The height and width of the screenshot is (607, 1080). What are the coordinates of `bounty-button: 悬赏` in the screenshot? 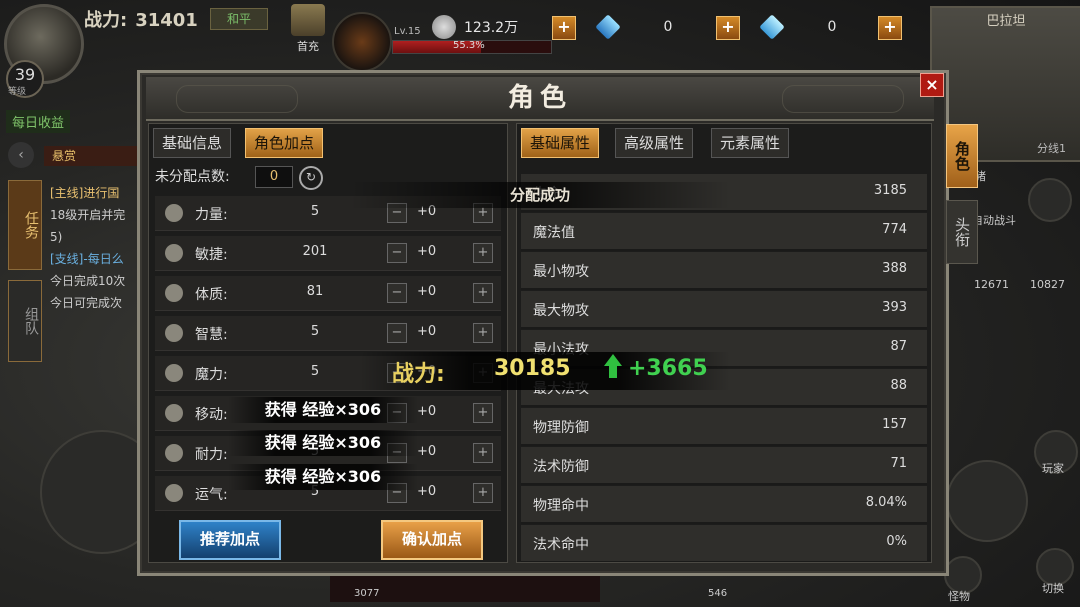 It's located at (93, 156).